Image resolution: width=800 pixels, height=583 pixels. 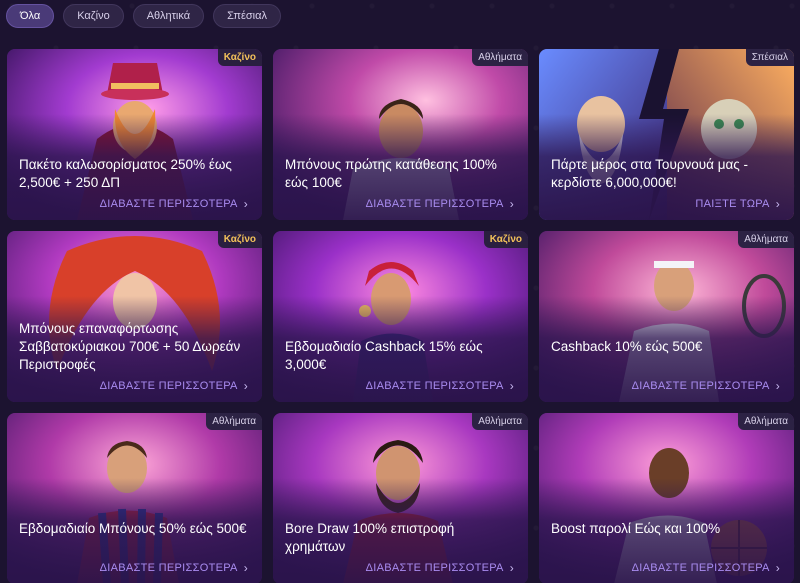 What do you see at coordinates (384, 355) in the screenshot?
I see `promo-title: Εβδομαδιαίο Cashback 15% εώς 3,000€` at bounding box center [384, 355].